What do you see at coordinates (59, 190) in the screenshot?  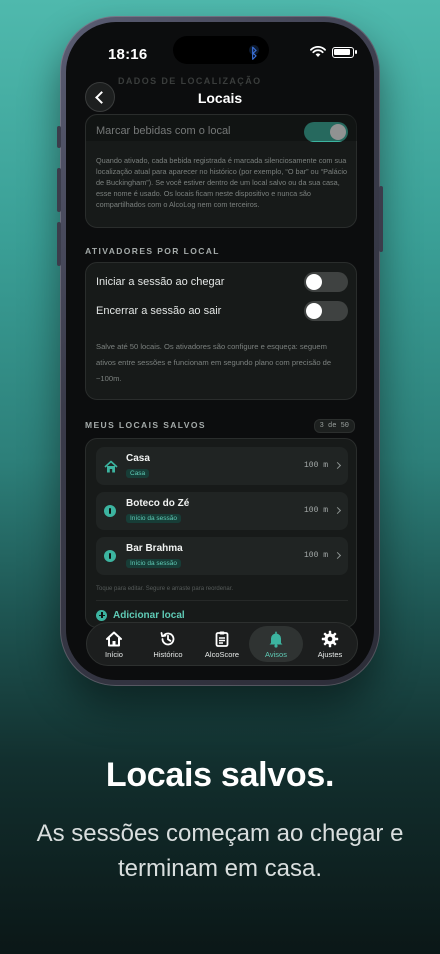 I see `phone-volume-up-button` at bounding box center [59, 190].